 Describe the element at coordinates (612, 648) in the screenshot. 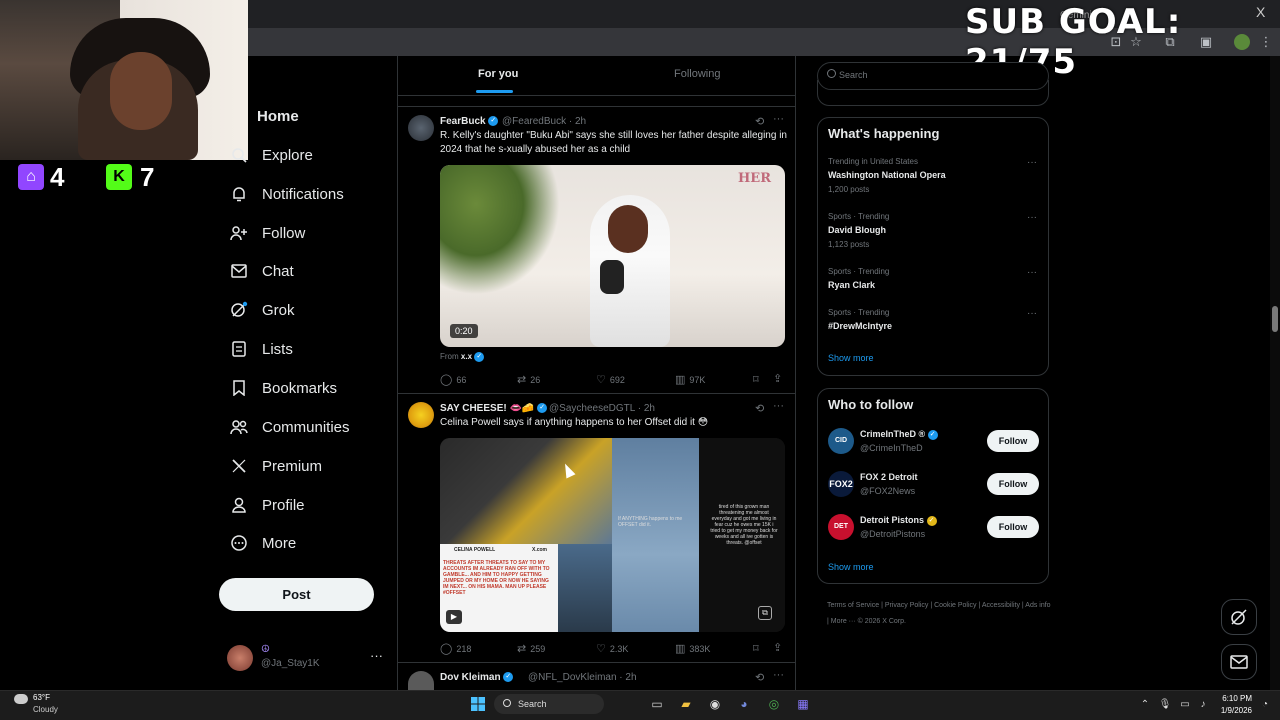

I see `like-button: ♡ 2.3K` at that location.